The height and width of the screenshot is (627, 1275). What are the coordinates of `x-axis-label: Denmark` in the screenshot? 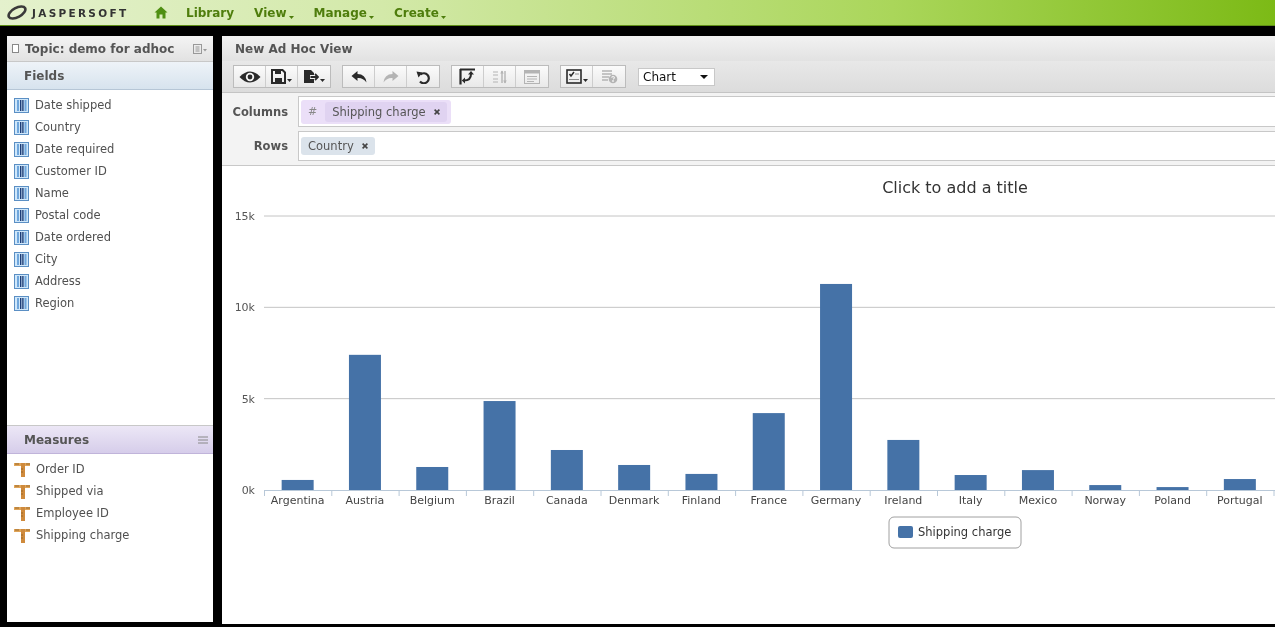 It's located at (634, 500).